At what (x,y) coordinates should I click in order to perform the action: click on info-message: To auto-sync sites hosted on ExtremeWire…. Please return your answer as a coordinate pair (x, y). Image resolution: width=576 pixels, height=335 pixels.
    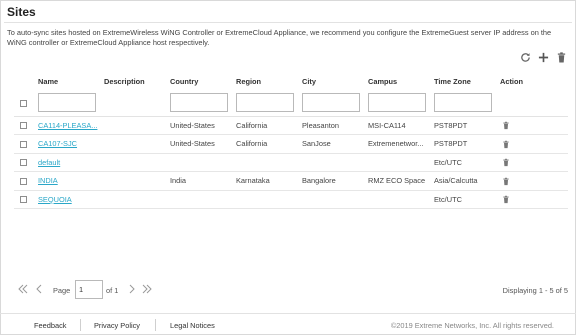
    Looking at the image, I should click on (279, 37).